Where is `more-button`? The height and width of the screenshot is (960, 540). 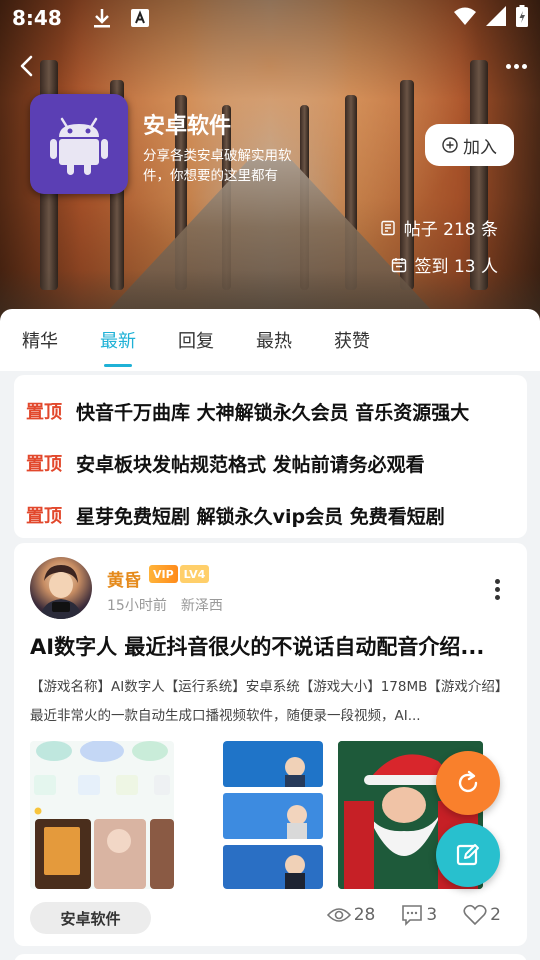 more-button is located at coordinates (516, 66).